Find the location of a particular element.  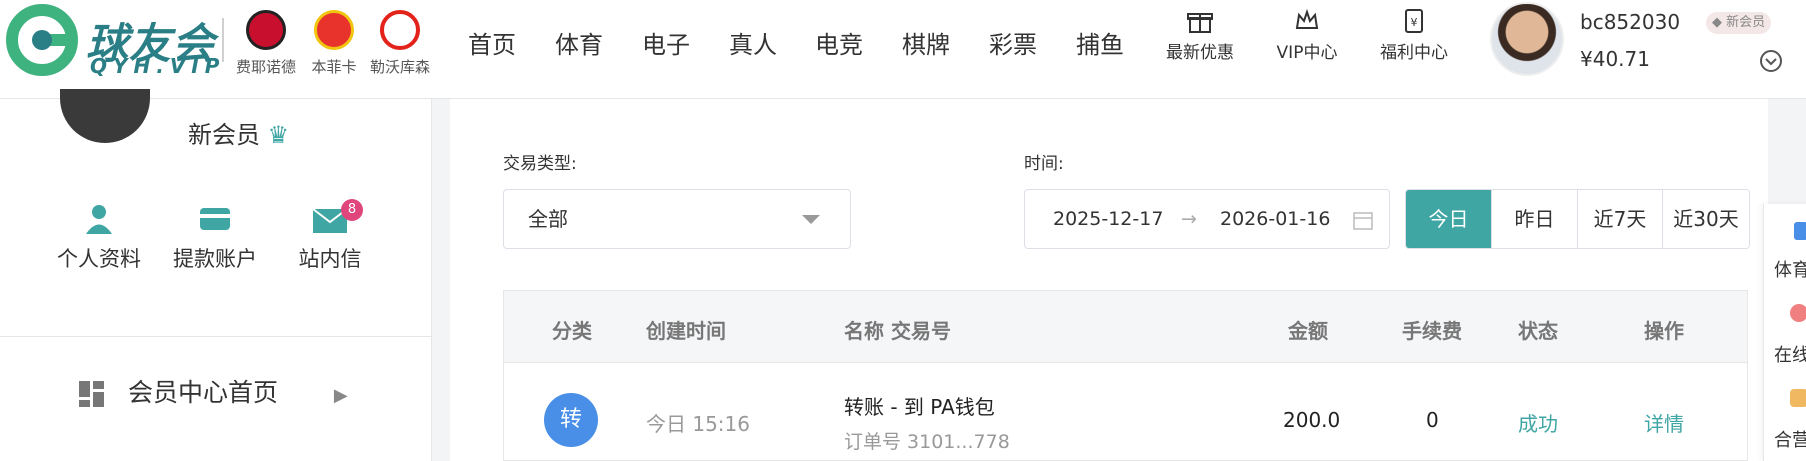

nav-fishing: 捕鱼 is located at coordinates (1100, 42).